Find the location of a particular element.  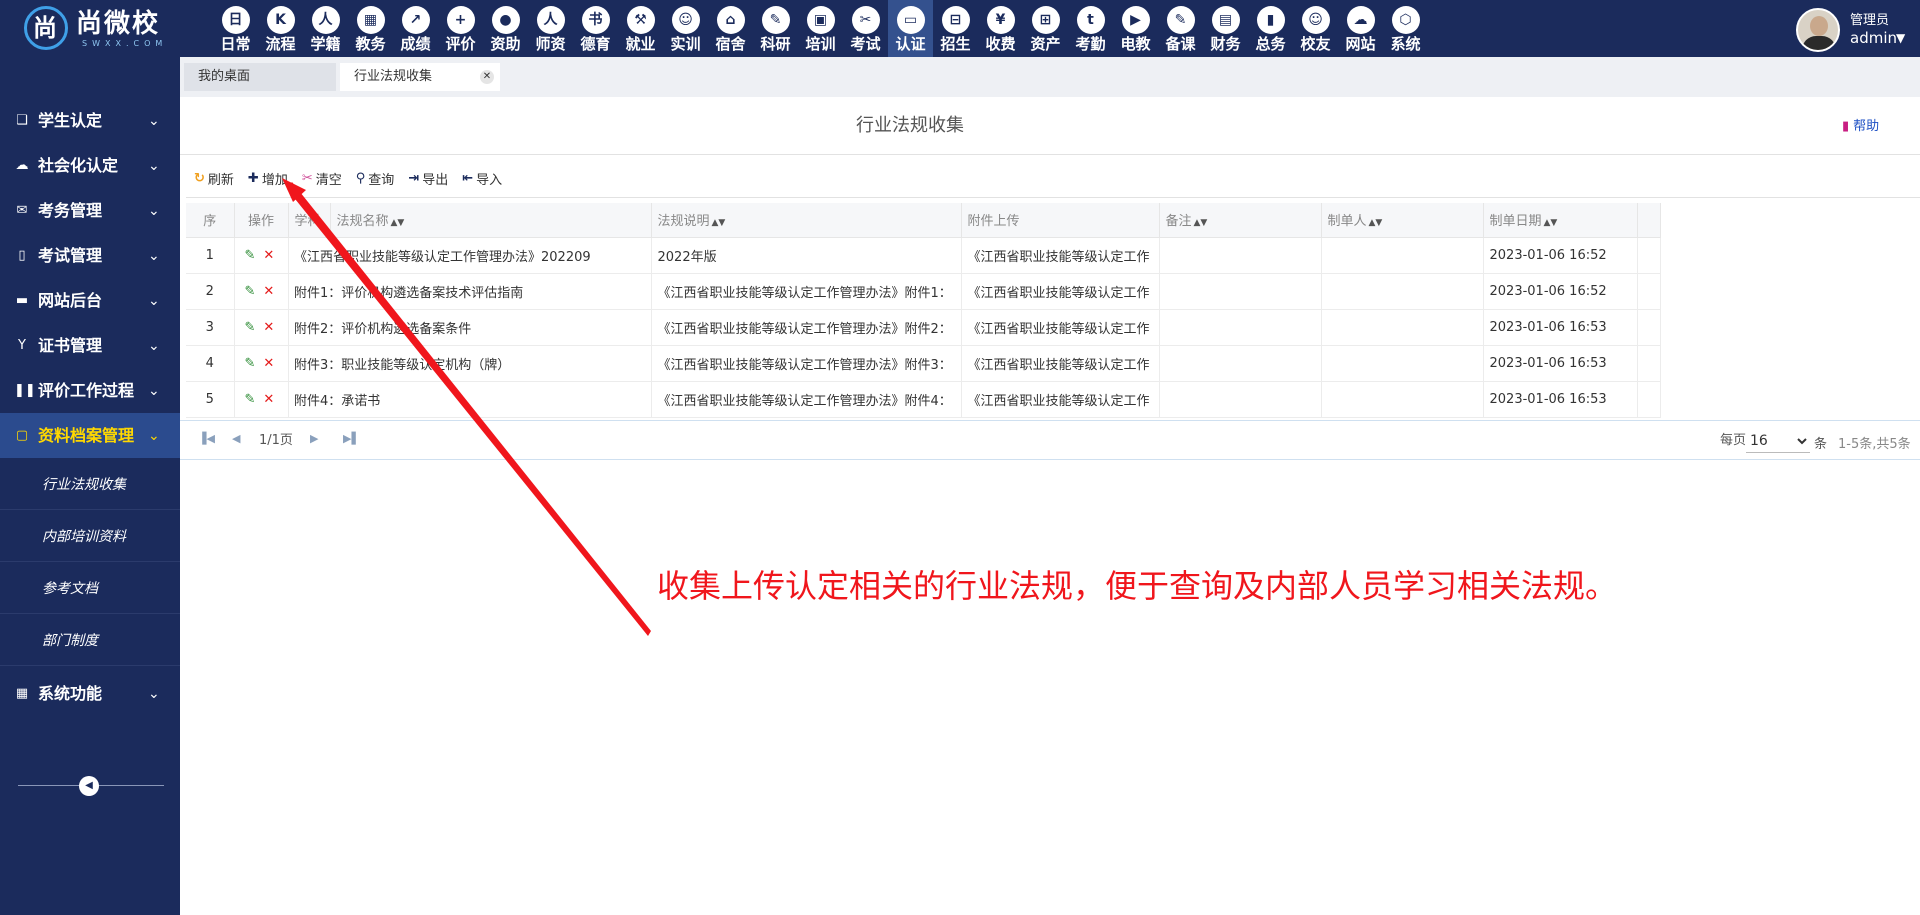

sidebar-item-evaluation-process: ❚❚ 评价工作过程 ⌄ is located at coordinates (90, 390).